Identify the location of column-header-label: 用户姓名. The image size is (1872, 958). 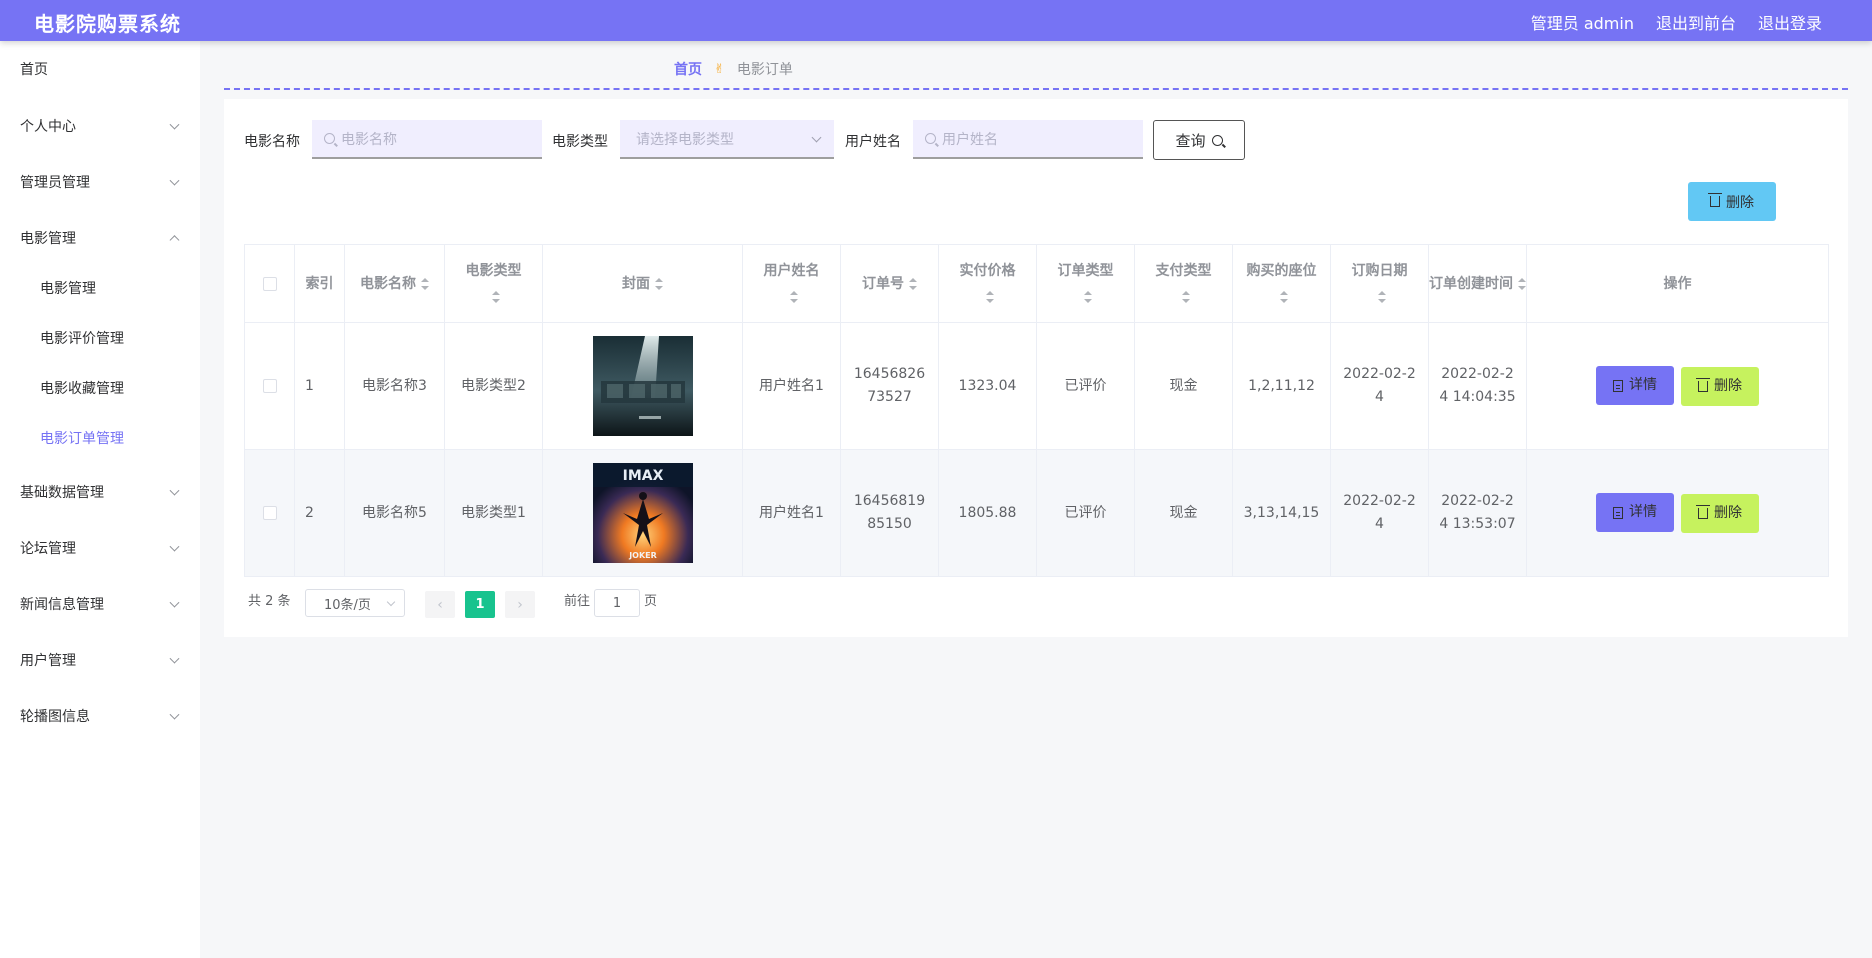
(791, 270).